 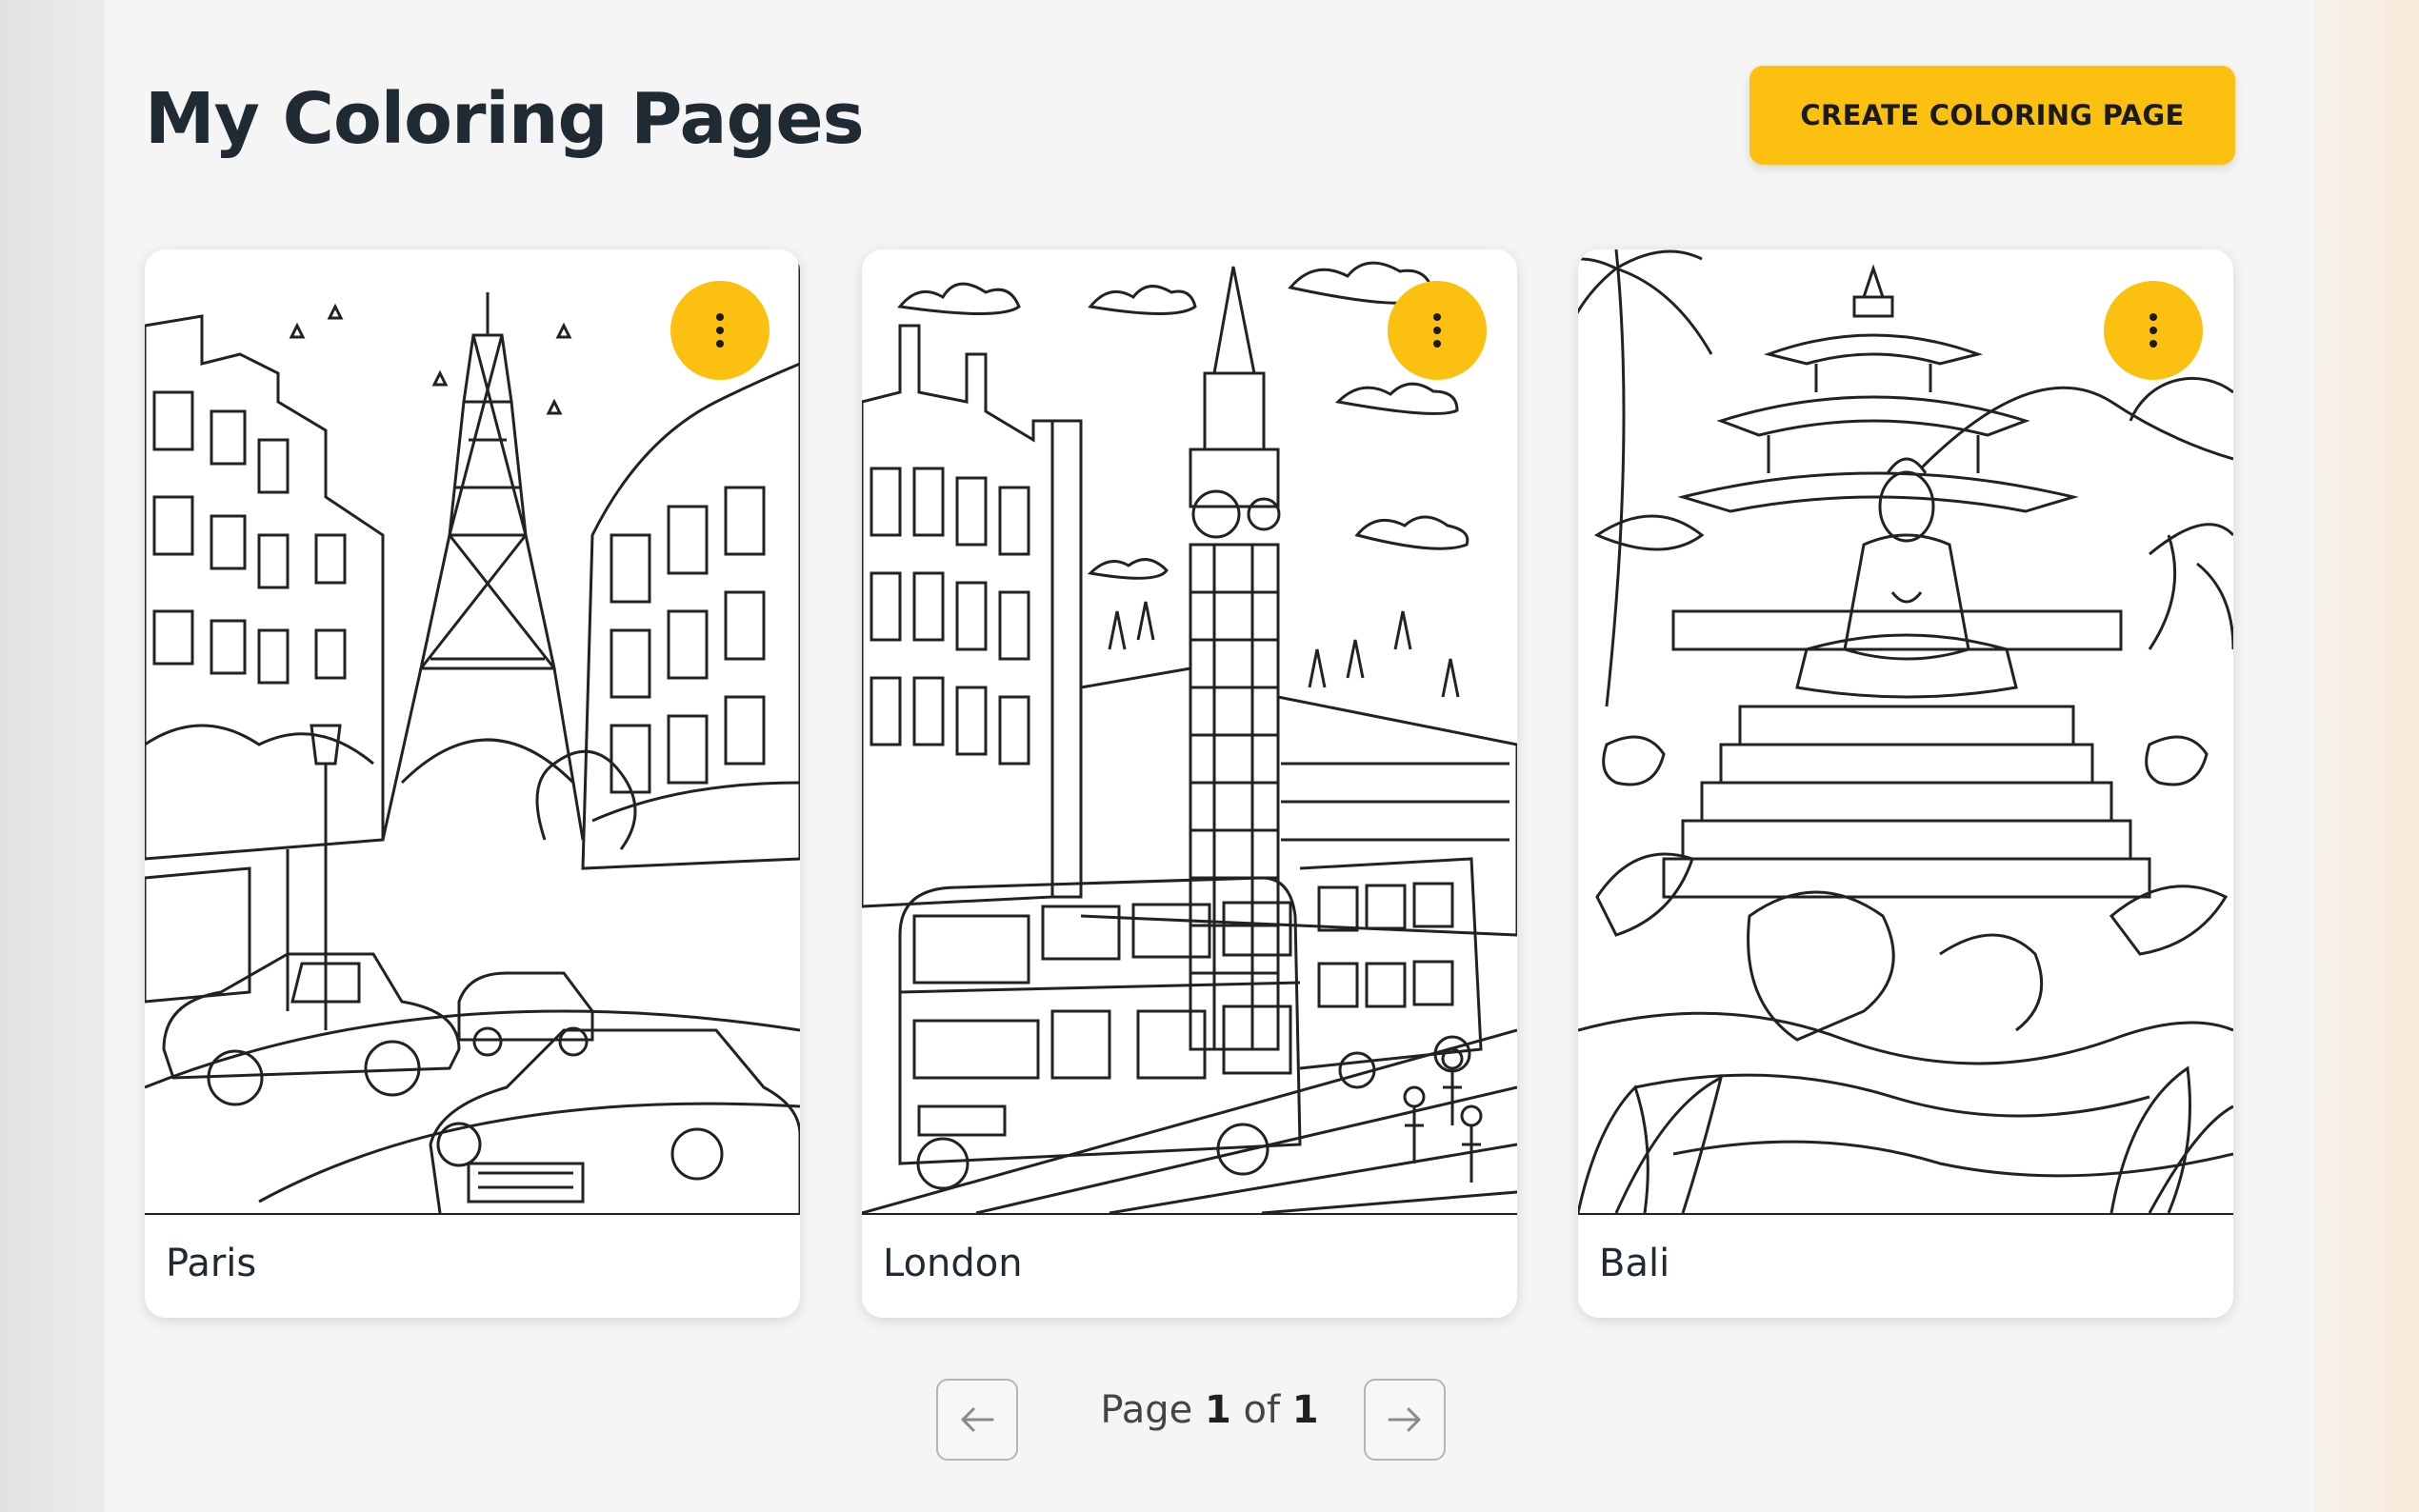 I want to click on arrow-right-icon, so click(x=1404, y=1419).